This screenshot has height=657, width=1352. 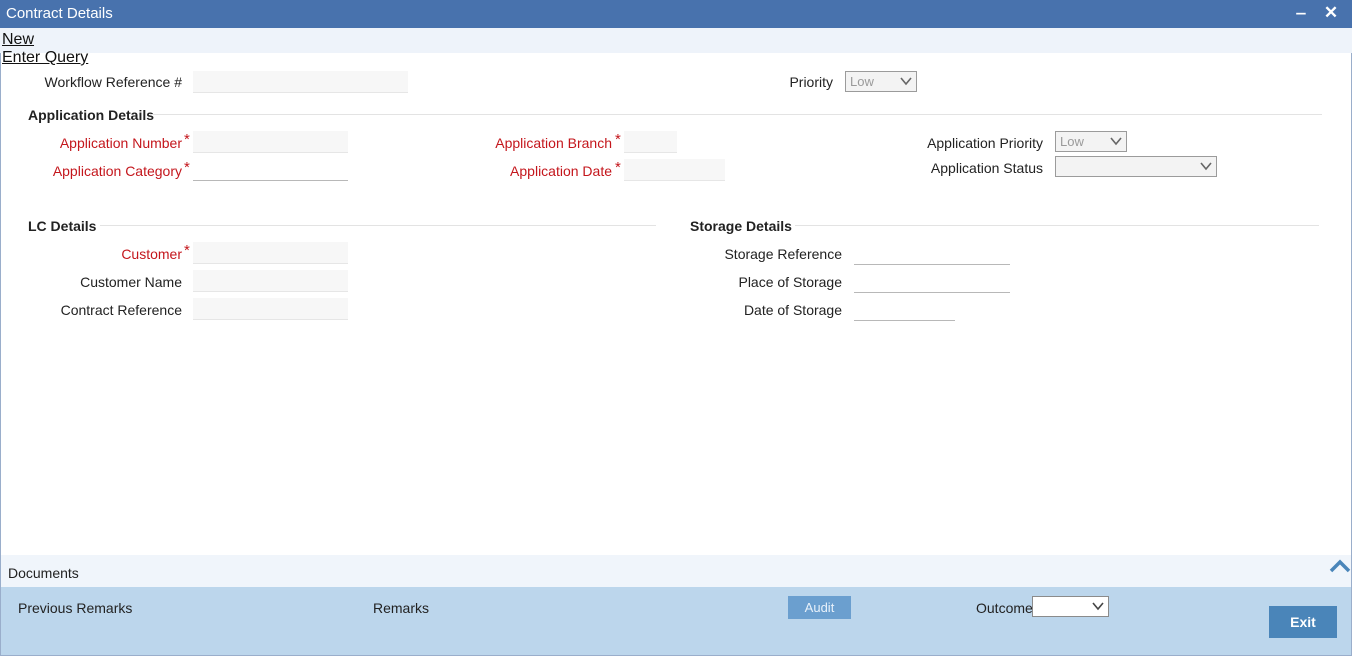 I want to click on storage-reference-label: Storage Reference, so click(x=783, y=254).